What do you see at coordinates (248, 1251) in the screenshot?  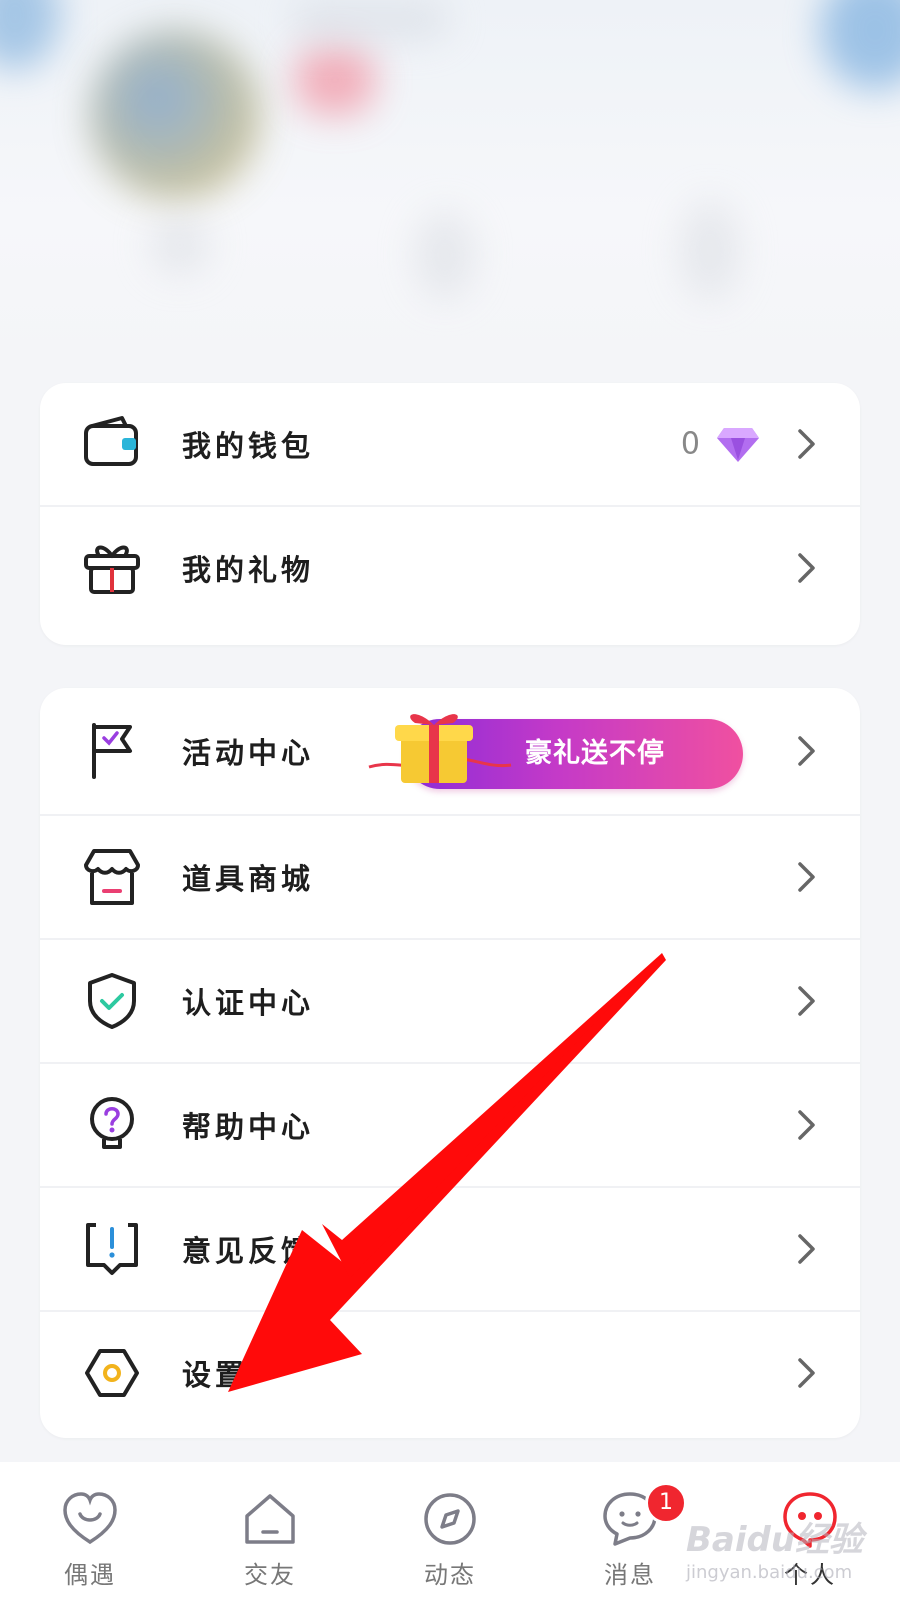 I see `menu-label: 意见反馈` at bounding box center [248, 1251].